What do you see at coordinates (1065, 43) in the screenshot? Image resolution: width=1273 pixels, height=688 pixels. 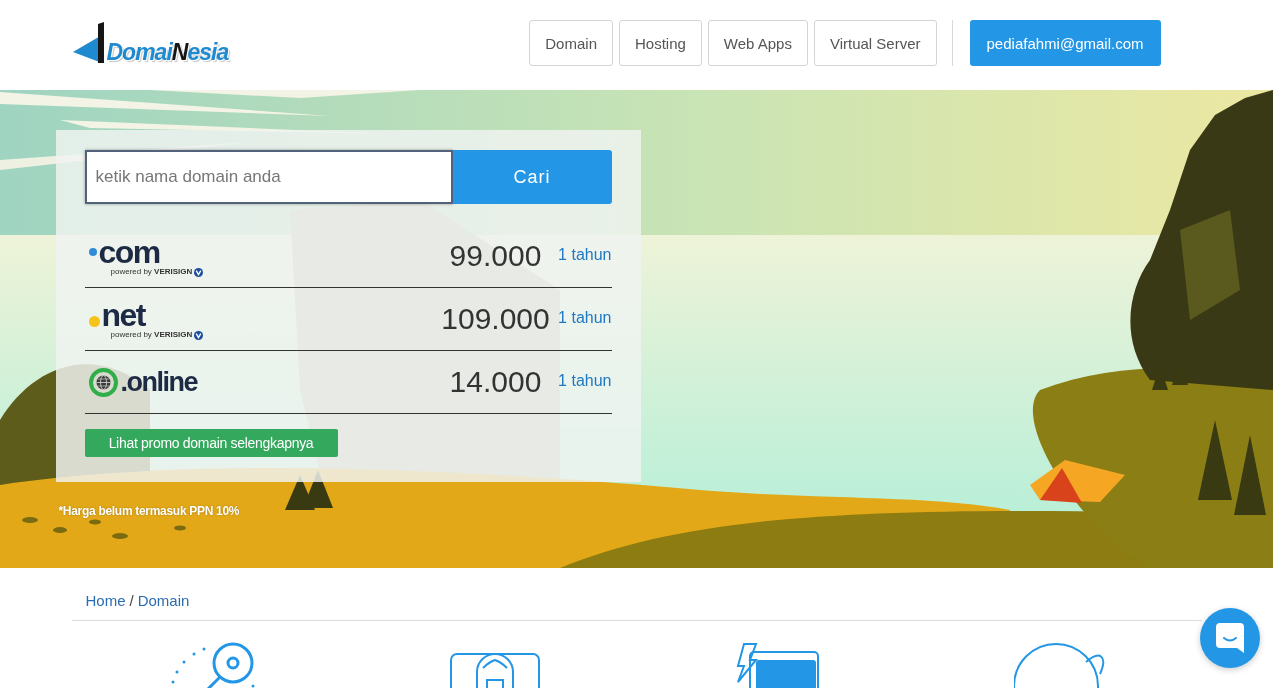 I see `account-button: pediafahmi@gmail.com` at bounding box center [1065, 43].